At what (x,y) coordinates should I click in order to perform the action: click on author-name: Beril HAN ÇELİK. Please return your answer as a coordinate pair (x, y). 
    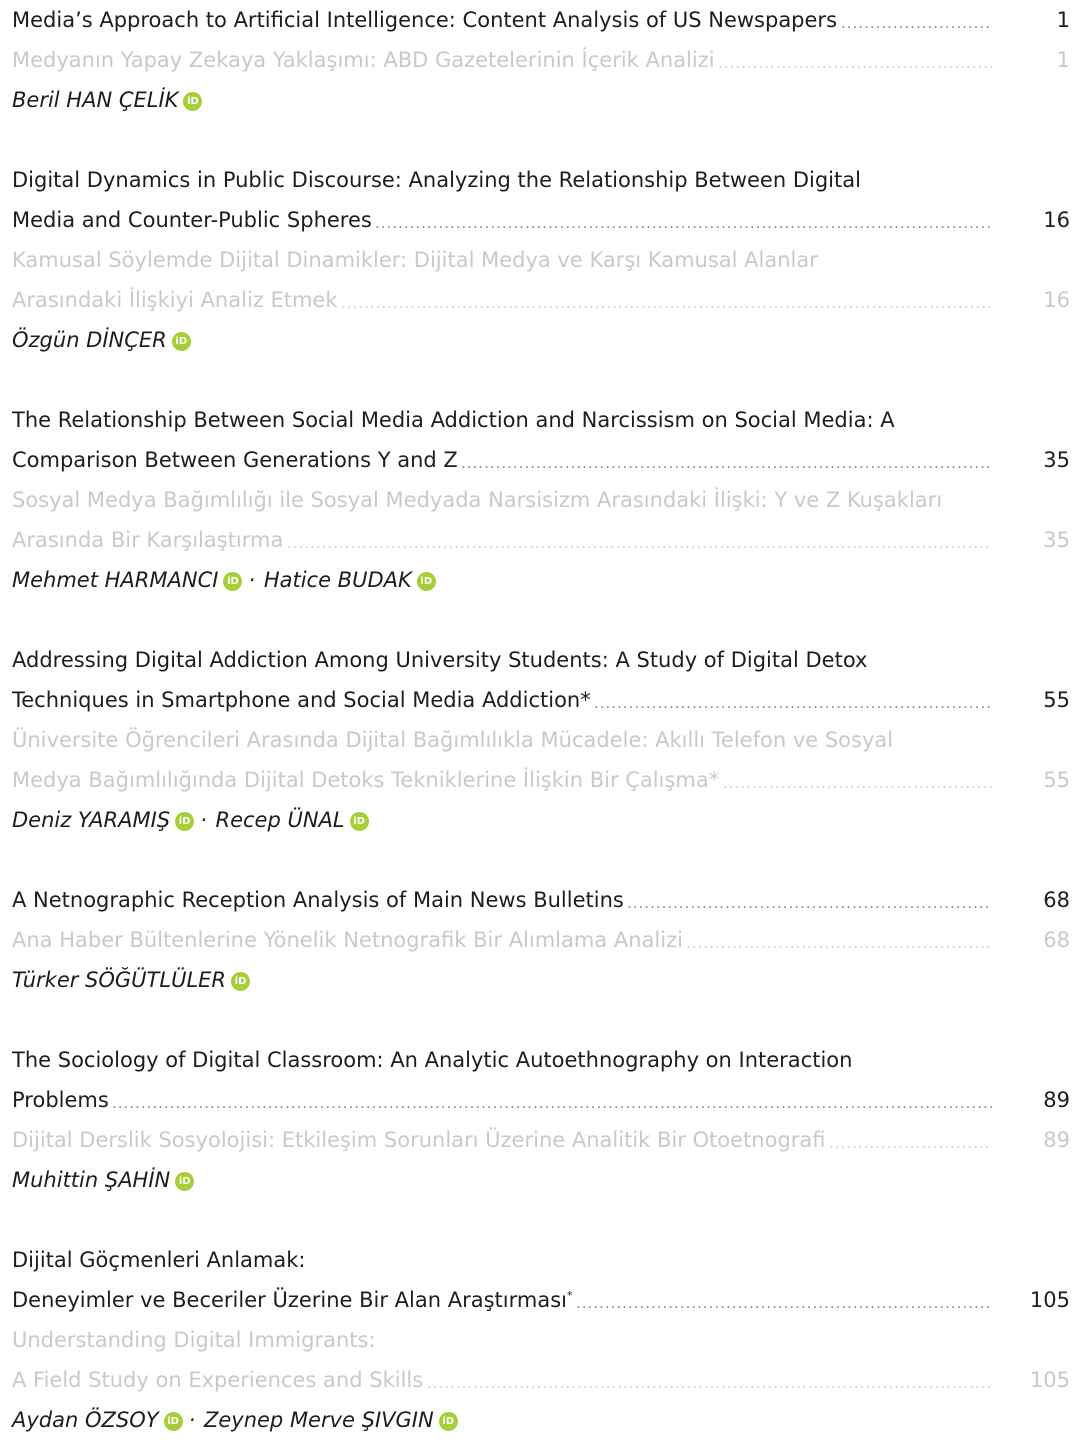
    Looking at the image, I should click on (95, 100).